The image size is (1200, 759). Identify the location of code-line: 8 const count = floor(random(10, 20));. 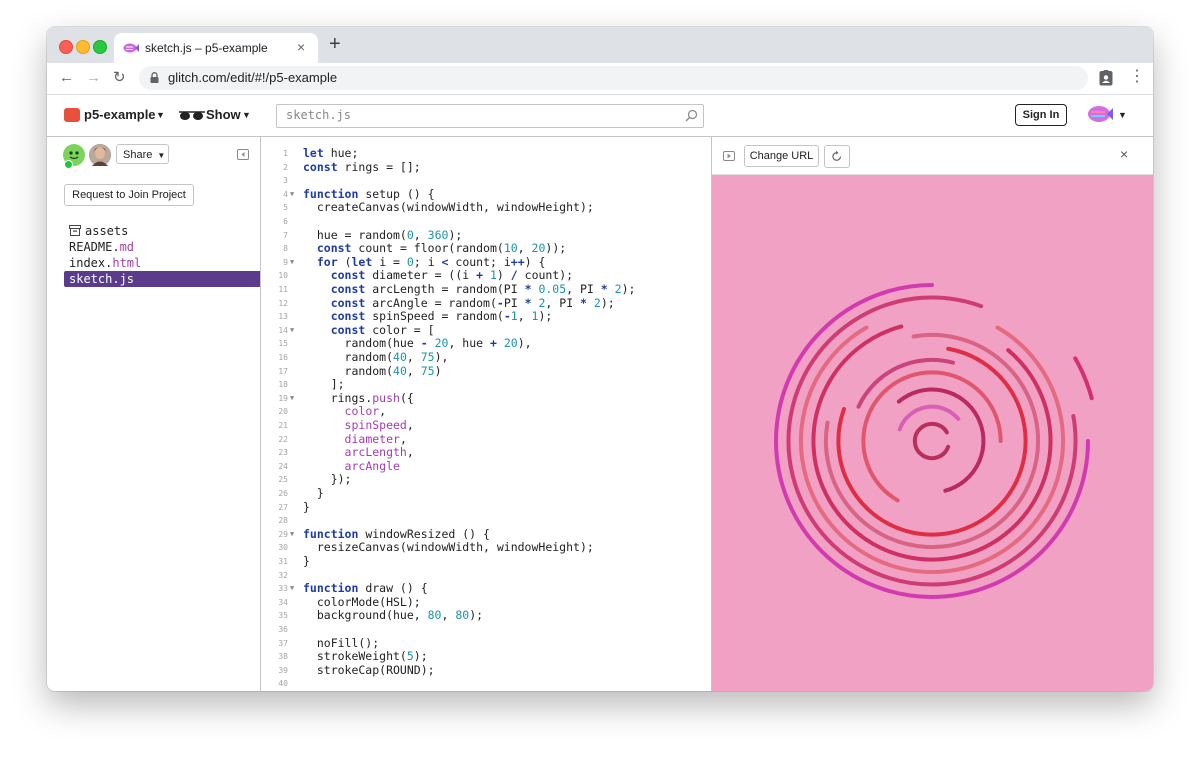
(486, 248).